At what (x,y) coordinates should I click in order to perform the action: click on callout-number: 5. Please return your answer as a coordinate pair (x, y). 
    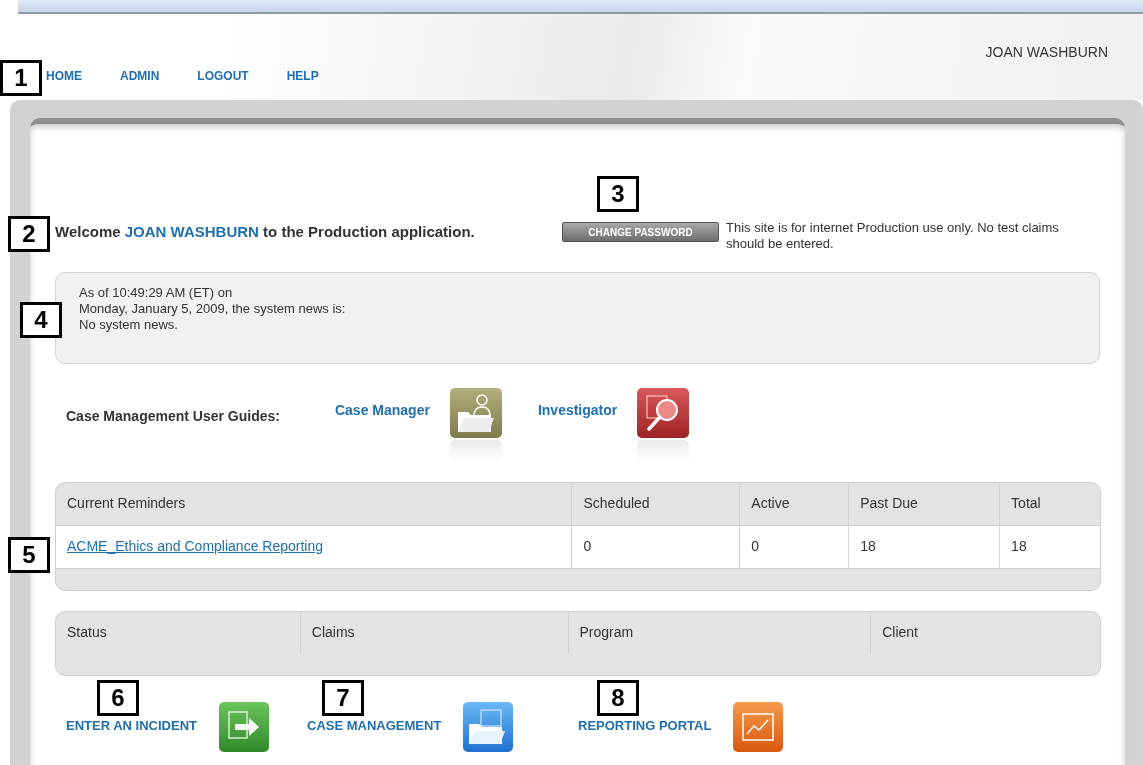
    Looking at the image, I should click on (29, 555).